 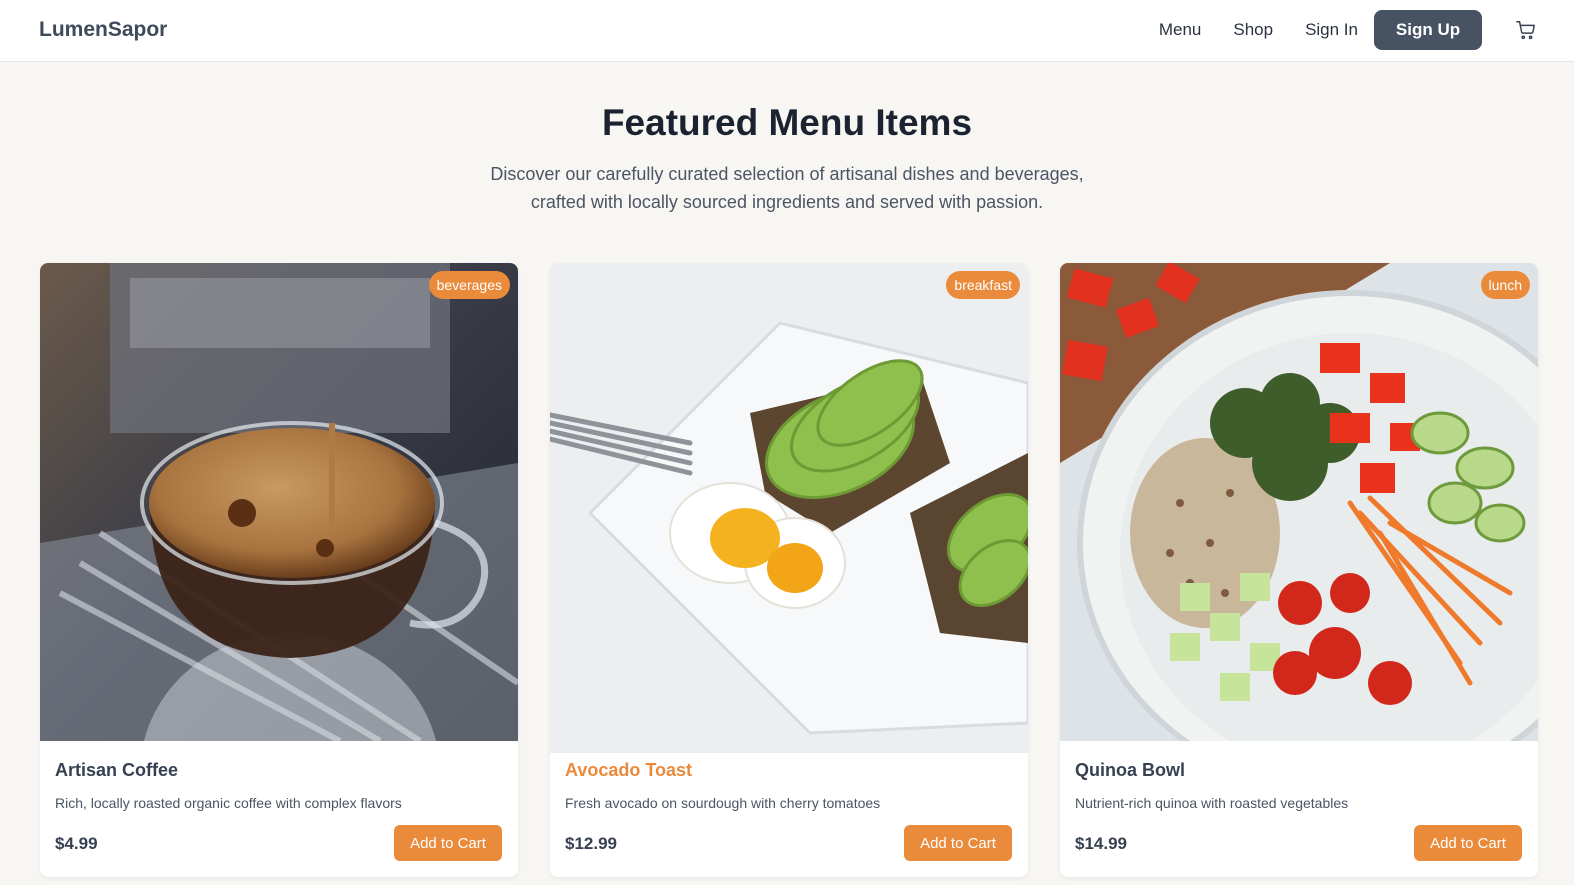 What do you see at coordinates (983, 285) in the screenshot?
I see `category-badge: breakfast` at bounding box center [983, 285].